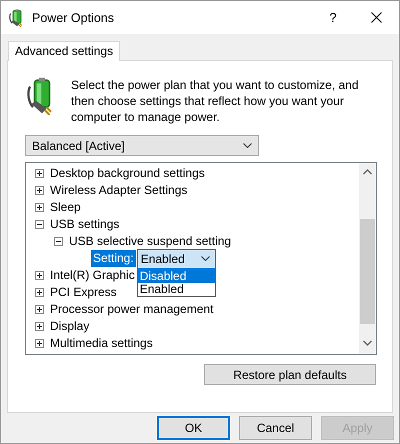 The height and width of the screenshot is (444, 400). I want to click on help-button: ?, so click(333, 17).